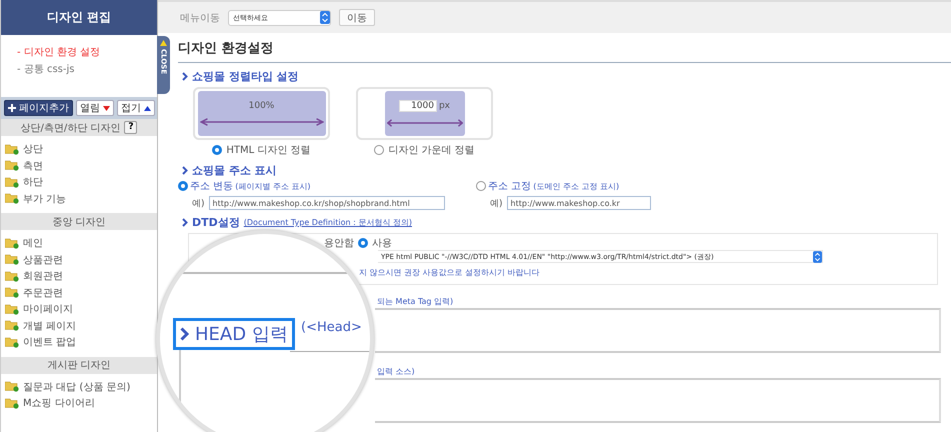  Describe the element at coordinates (81, 309) in the screenshot. I see `tree-item: 마이페이지` at that location.